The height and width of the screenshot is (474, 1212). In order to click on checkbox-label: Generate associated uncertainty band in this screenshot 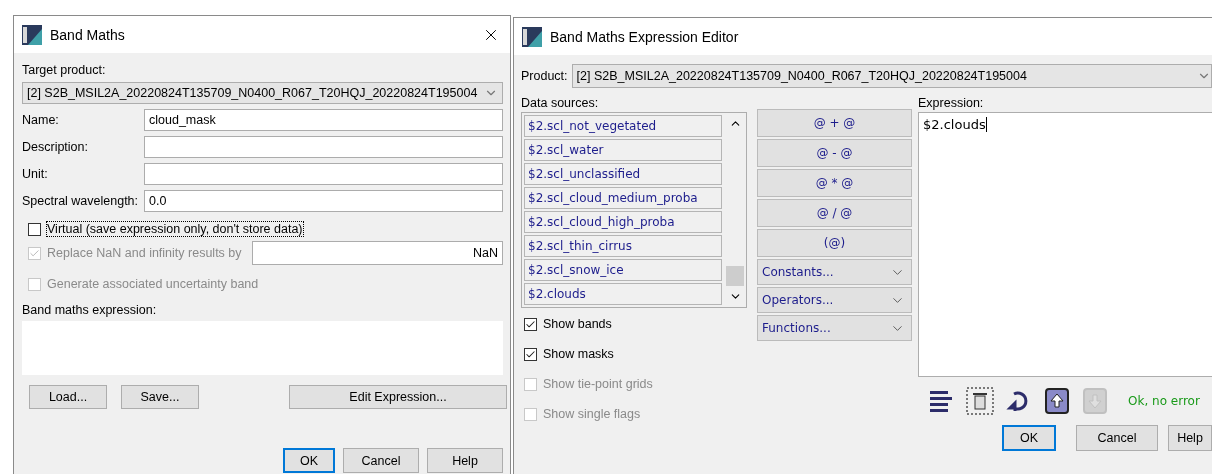, I will do `click(153, 284)`.